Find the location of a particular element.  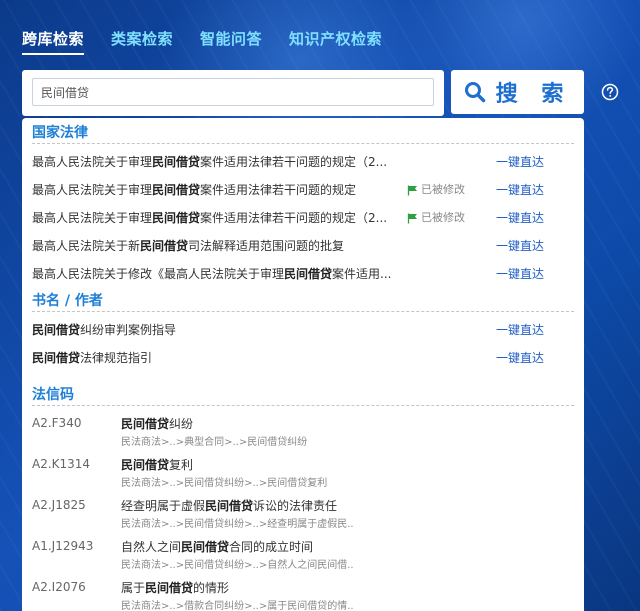

search-button-label: 搜 索 is located at coordinates (533, 94).